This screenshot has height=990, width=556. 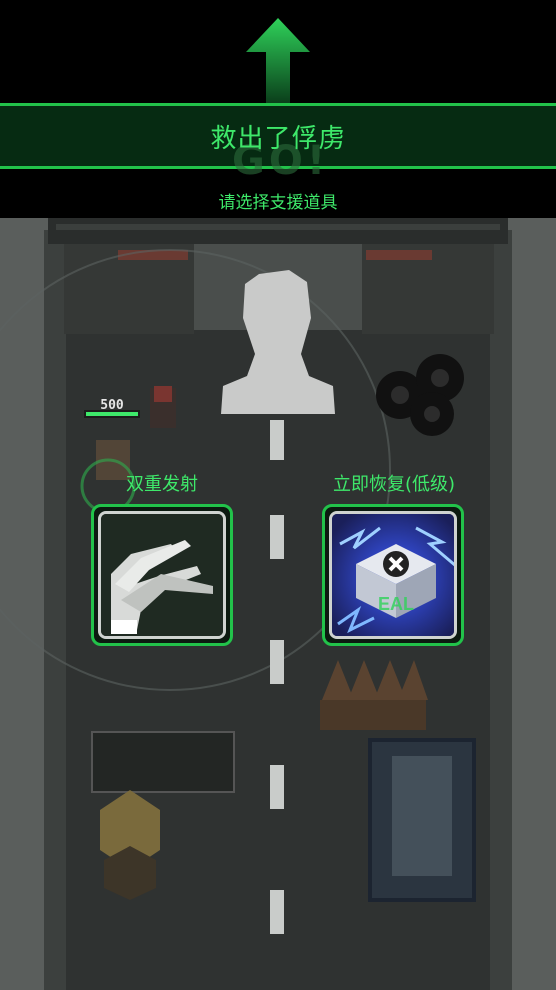 I want to click on skill-card-double-shot, so click(x=162, y=575).